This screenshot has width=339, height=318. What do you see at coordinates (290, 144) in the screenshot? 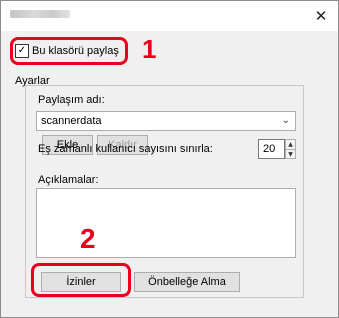
I see `spin-up-icon: ▲` at bounding box center [290, 144].